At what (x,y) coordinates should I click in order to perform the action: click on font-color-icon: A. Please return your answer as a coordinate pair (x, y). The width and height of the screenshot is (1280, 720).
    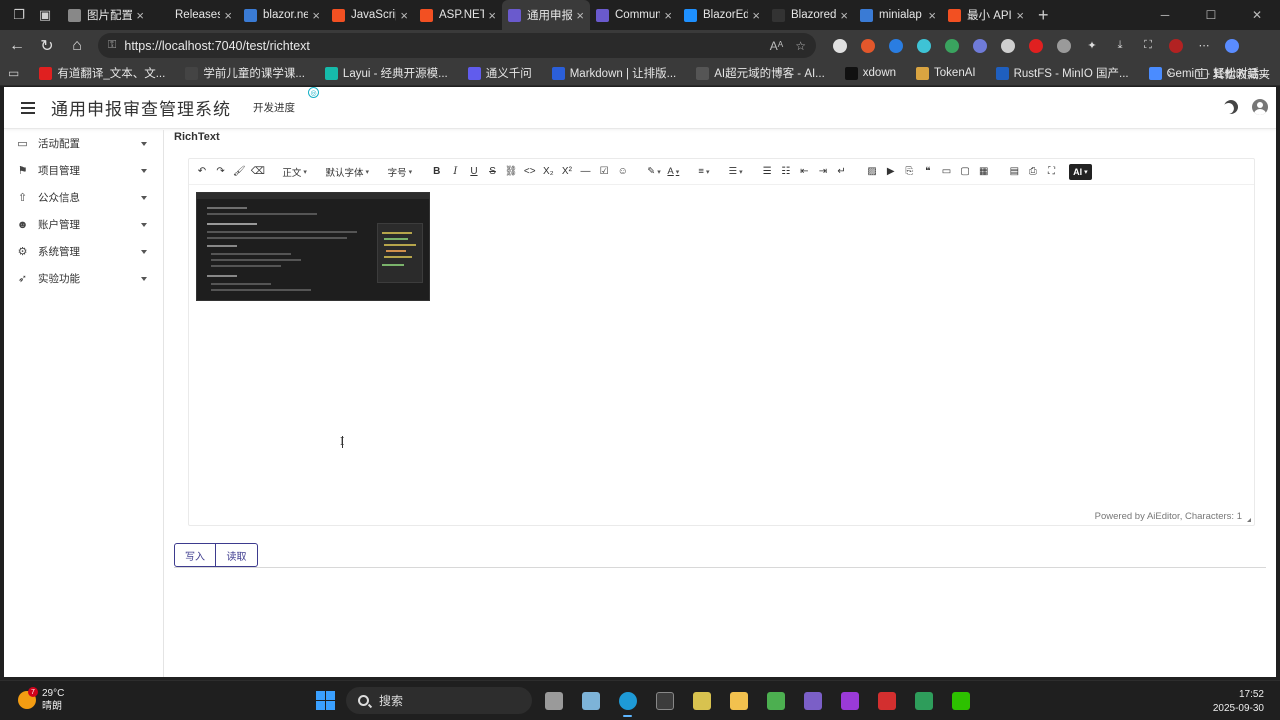
    Looking at the image, I should click on (673, 172).